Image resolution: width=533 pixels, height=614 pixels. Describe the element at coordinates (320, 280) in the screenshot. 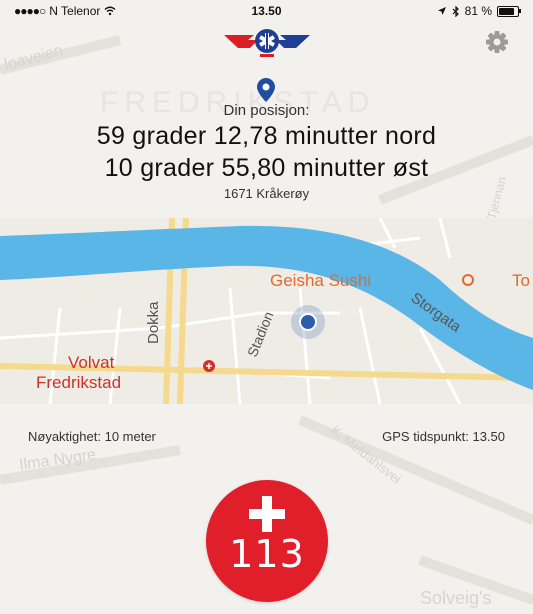

I see `map-label-geisha-sushi: Geisha Sushi` at that location.